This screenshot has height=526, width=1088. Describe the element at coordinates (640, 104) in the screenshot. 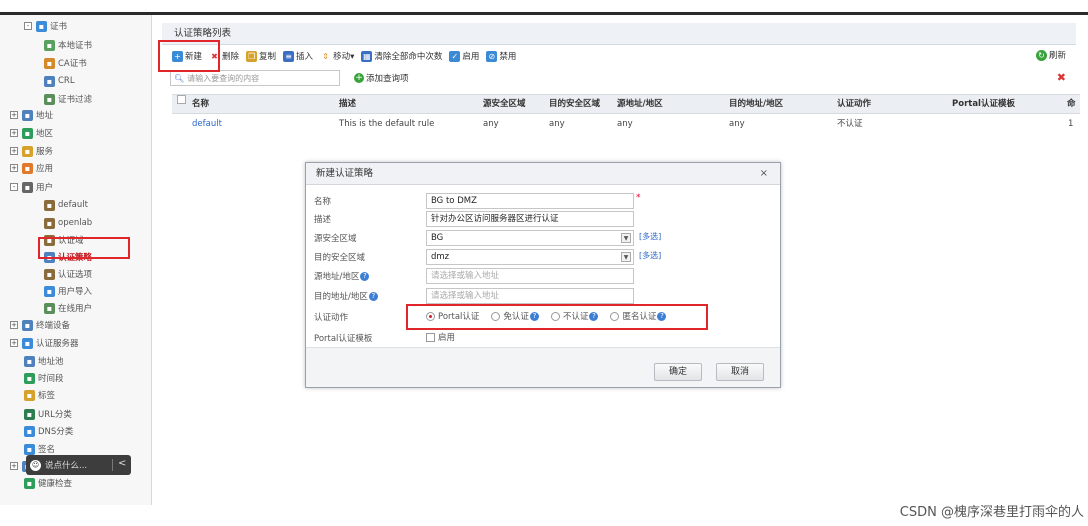

I see `col-src-addr: 源地址/地区` at that location.